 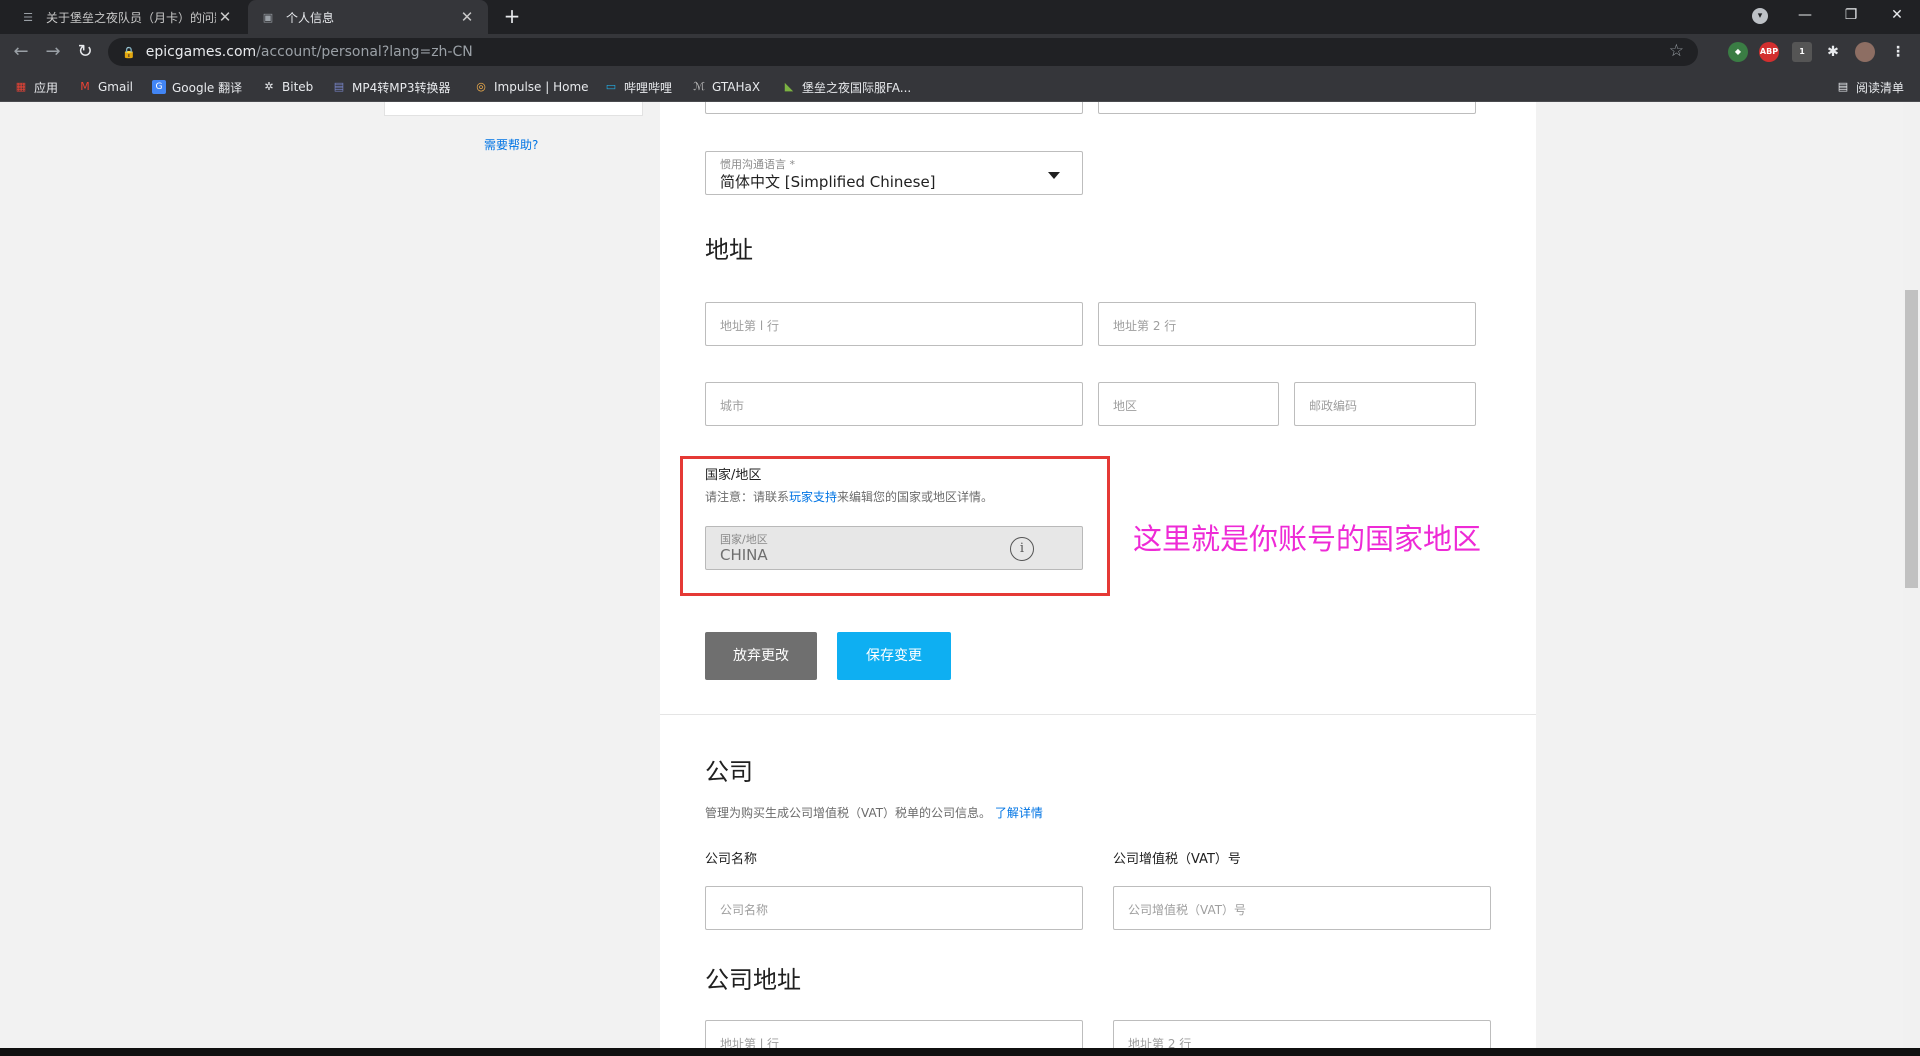 I want to click on bilibili-icon: ▭, so click(x=611, y=86).